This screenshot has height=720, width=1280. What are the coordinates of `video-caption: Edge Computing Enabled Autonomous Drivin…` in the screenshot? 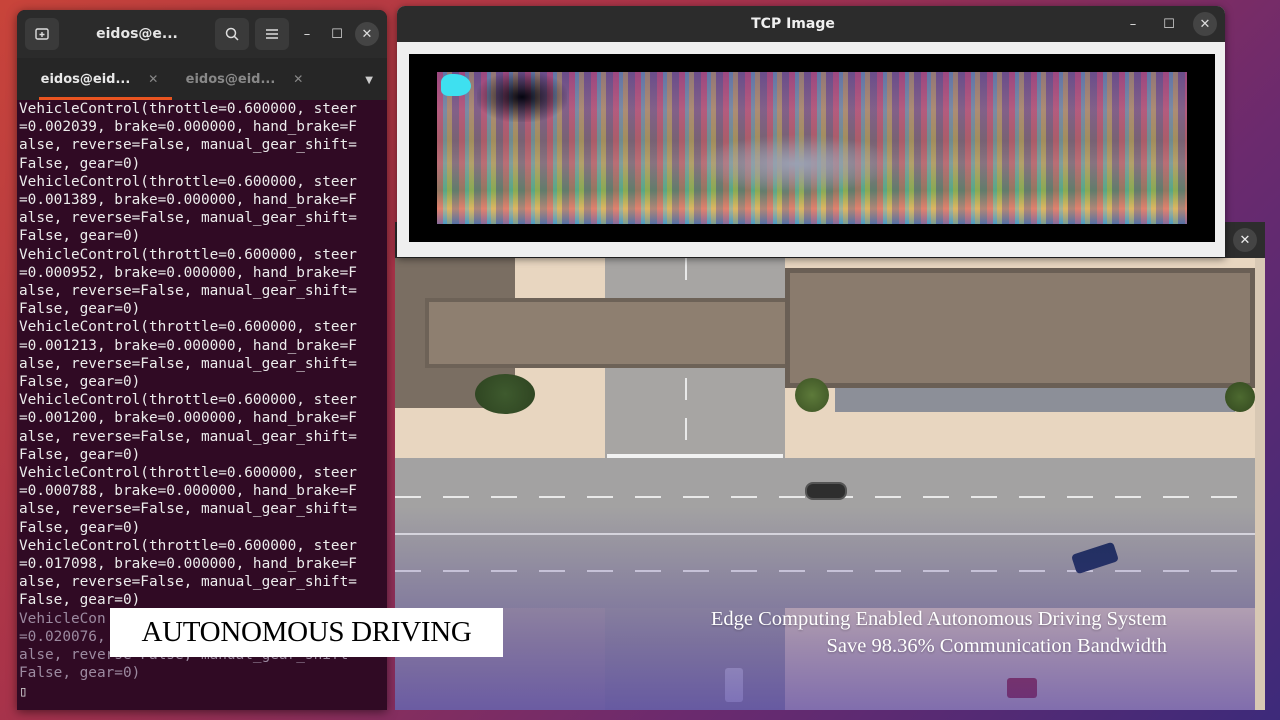 It's located at (939, 633).